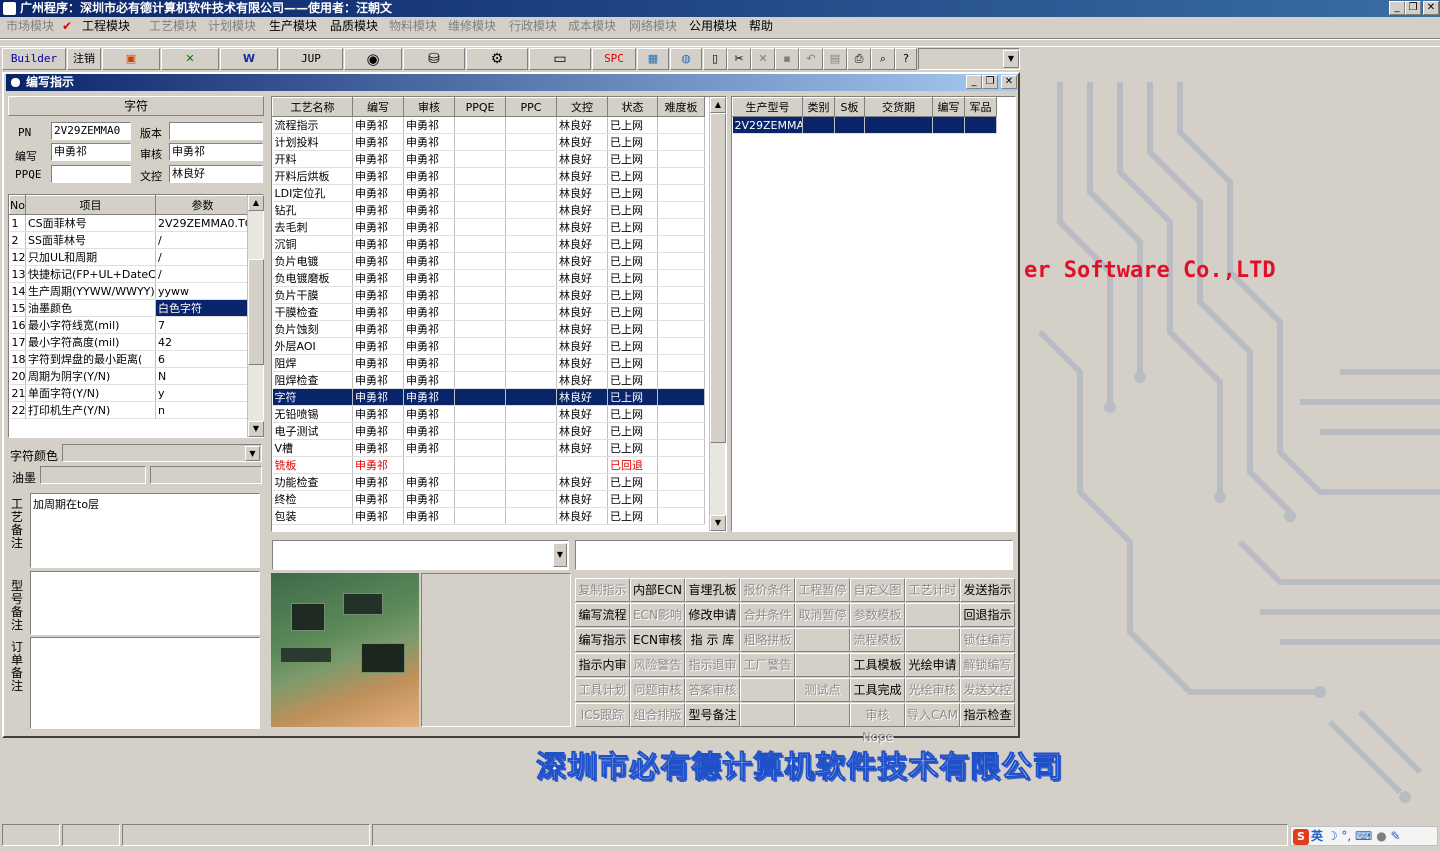  Describe the element at coordinates (488, 431) in the screenshot. I see `table-row: 电子测试 申勇祁 申勇祁 林良好 已上网` at that location.